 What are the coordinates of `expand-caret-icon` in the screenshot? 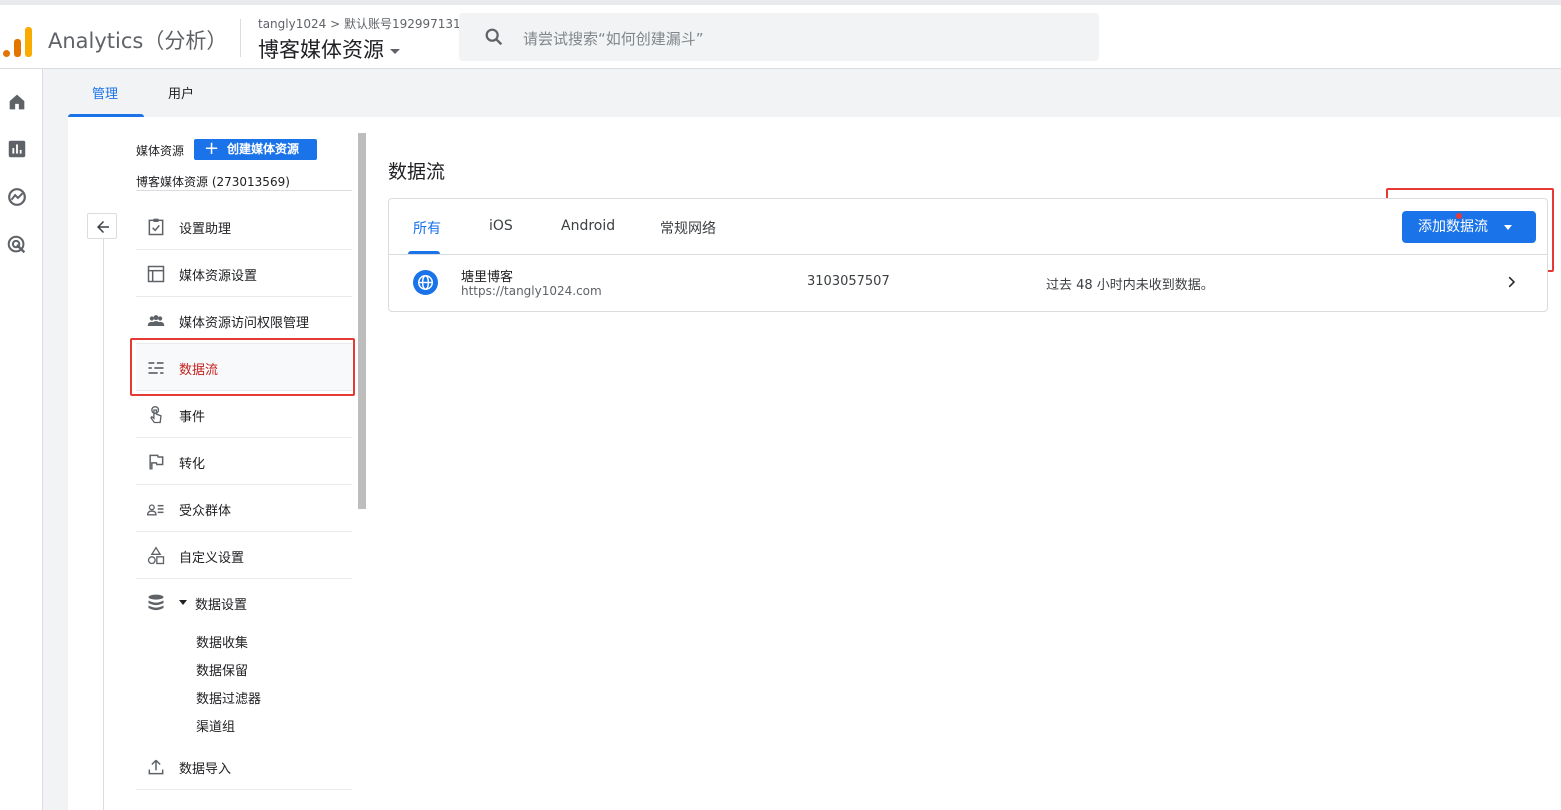 It's located at (183, 602).